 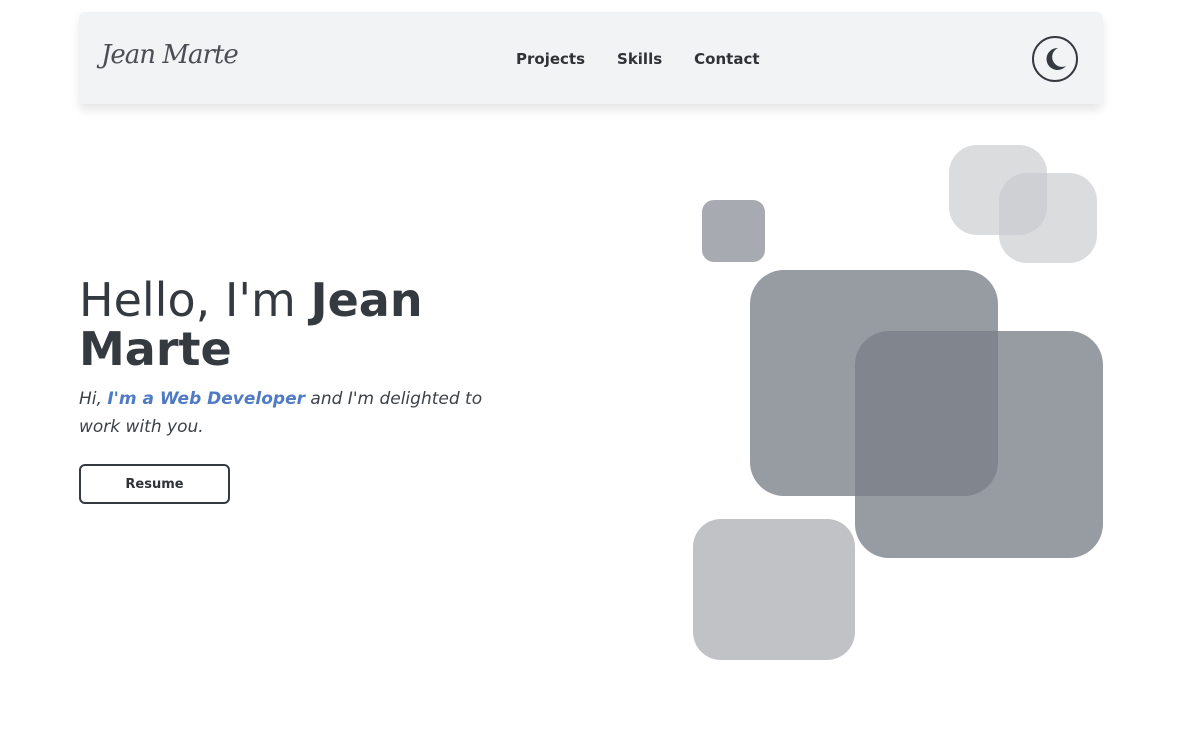 What do you see at coordinates (726, 59) in the screenshot?
I see `nav-link-contact: Contact` at bounding box center [726, 59].